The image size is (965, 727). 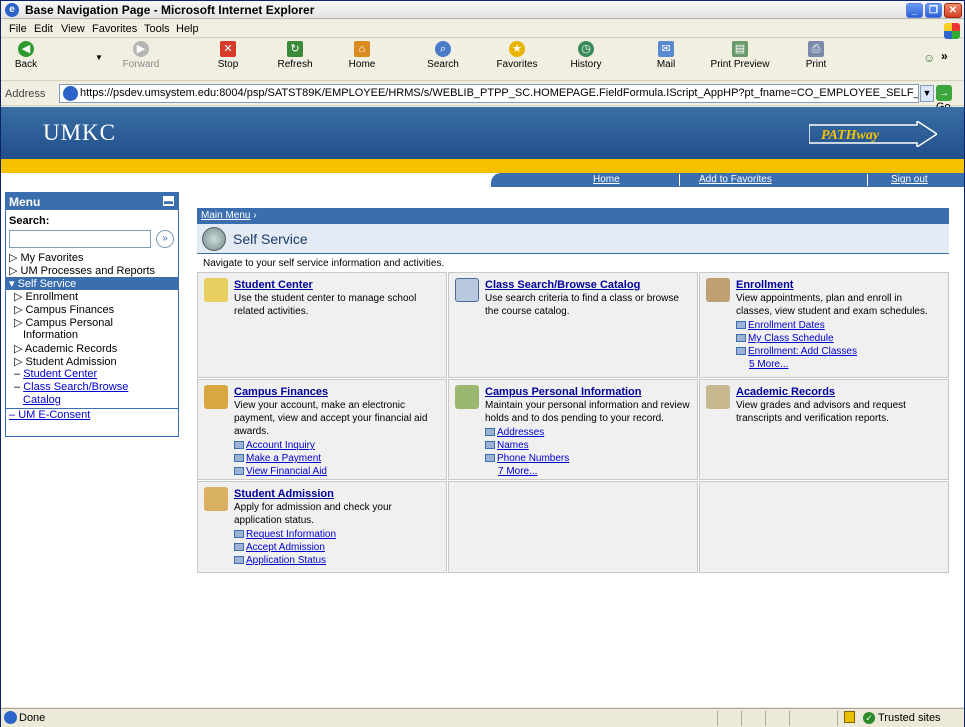 I want to click on breadcrumb-main-menu: Main Menu, so click(x=225, y=215).